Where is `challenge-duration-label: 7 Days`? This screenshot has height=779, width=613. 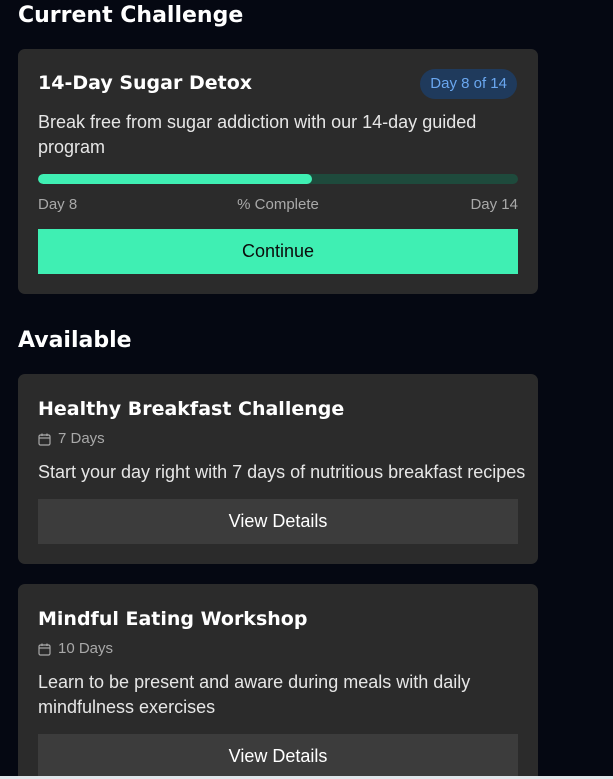
challenge-duration-label: 7 Days is located at coordinates (81, 438).